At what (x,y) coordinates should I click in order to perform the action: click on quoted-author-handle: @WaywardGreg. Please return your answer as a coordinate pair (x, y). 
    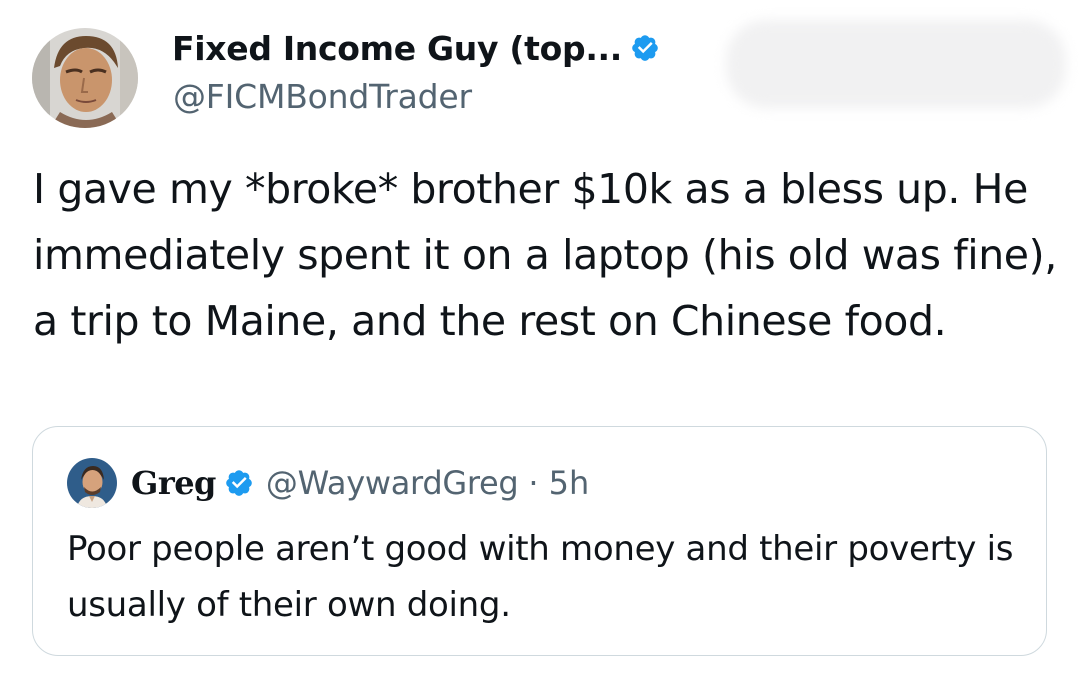
    Looking at the image, I should click on (392, 483).